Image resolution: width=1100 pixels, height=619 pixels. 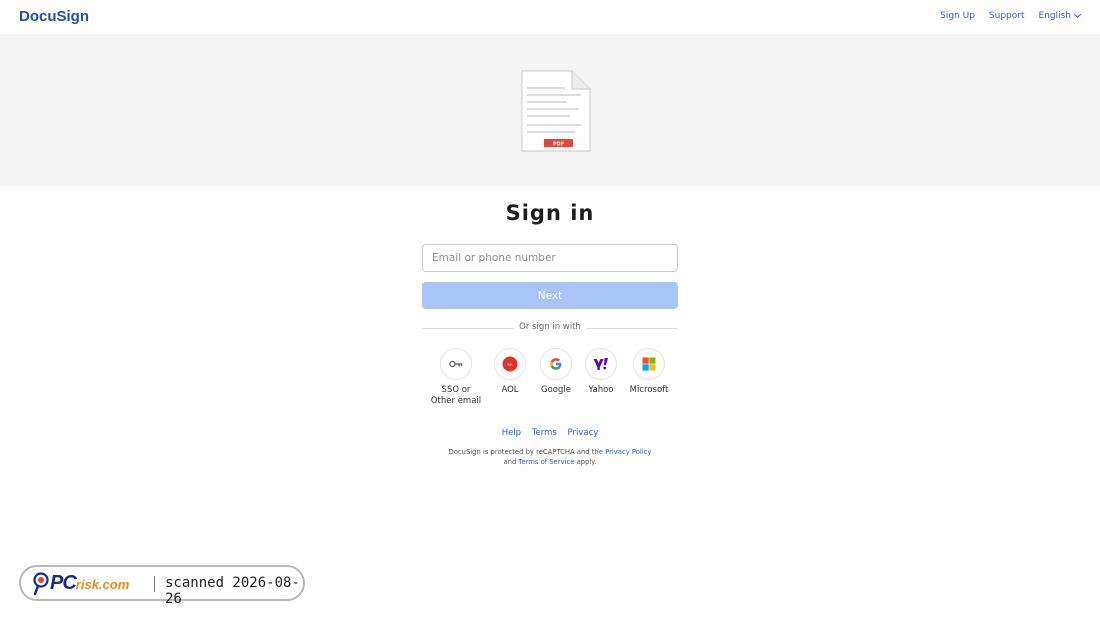 I want to click on recaptcha-line-2: and Terms of Service apply., so click(x=550, y=463).